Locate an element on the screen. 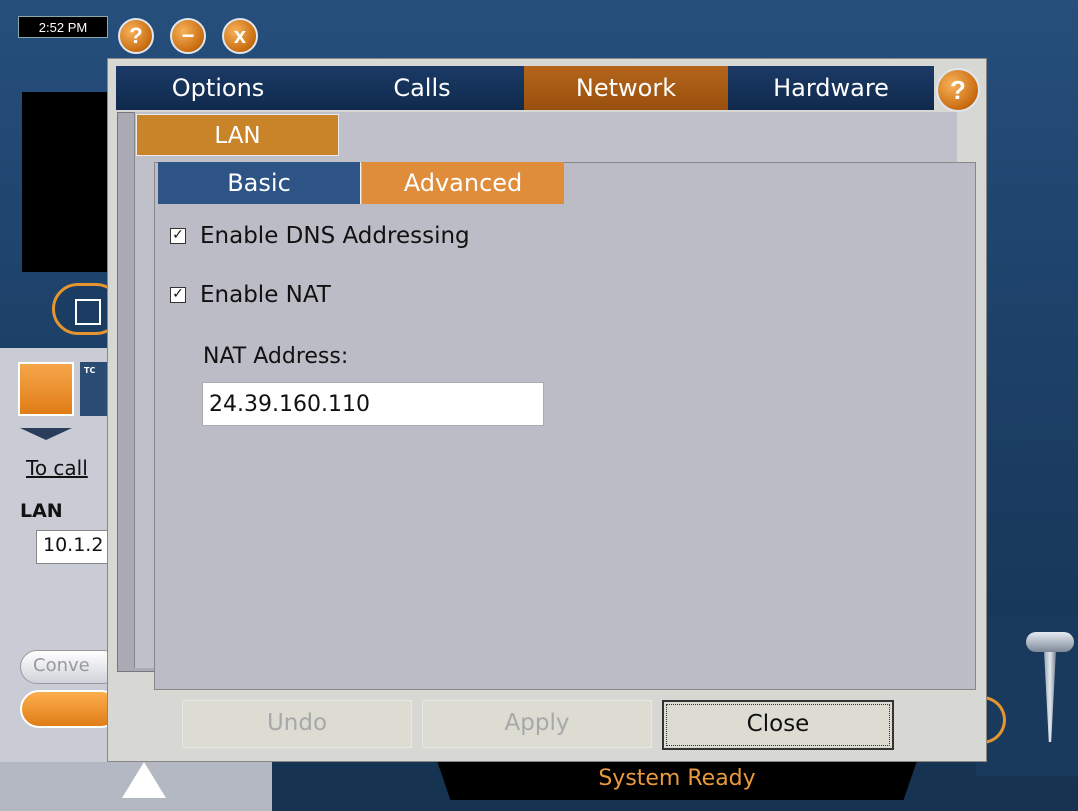 The image size is (1078, 811). main-tab-bar: Options Calls Network Hardware is located at coordinates (525, 88).